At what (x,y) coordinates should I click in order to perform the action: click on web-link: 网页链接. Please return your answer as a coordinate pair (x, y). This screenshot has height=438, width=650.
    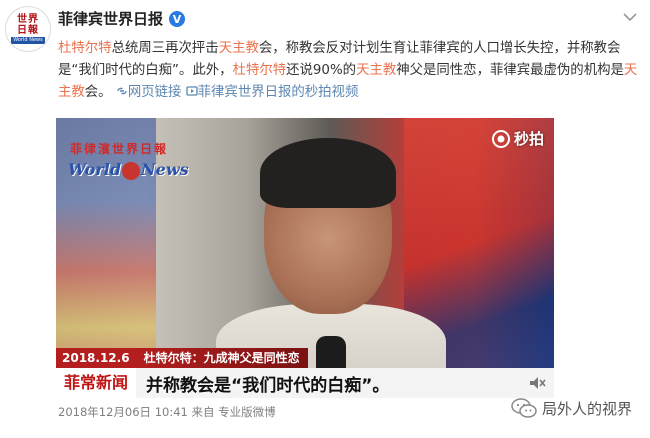
    Looking at the image, I should click on (149, 92).